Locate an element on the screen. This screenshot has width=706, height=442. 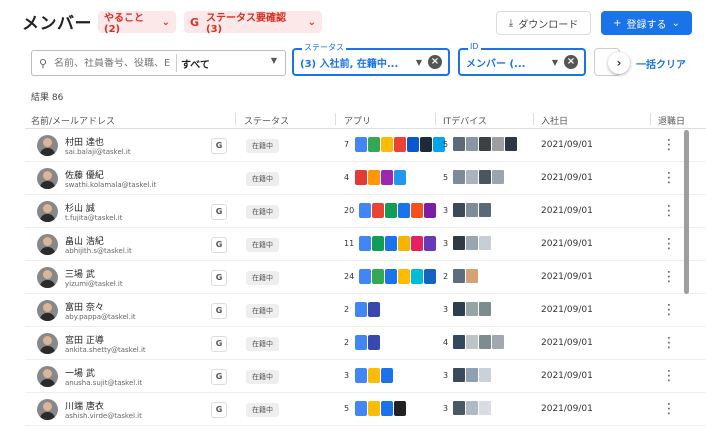
table-scrollbar is located at coordinates (686, 212).